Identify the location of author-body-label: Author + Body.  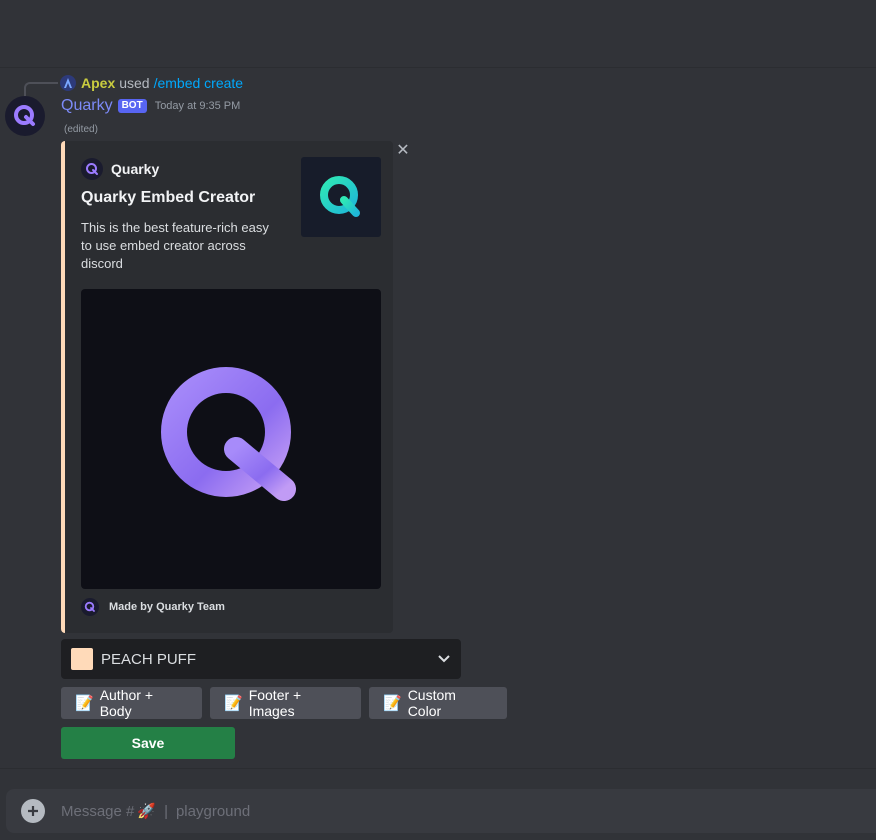
(126, 703).